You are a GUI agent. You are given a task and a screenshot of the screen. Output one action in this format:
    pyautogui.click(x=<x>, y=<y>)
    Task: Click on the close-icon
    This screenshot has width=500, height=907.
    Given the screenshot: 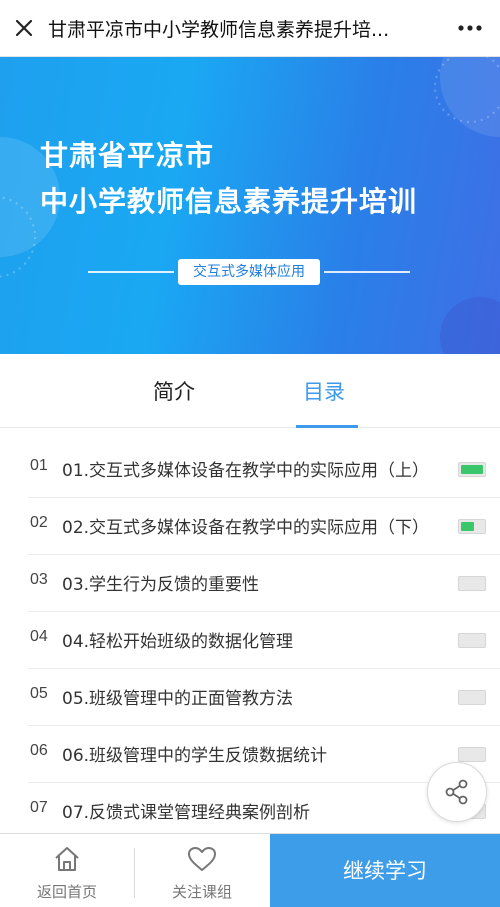 What is the action you would take?
    pyautogui.click(x=24, y=28)
    